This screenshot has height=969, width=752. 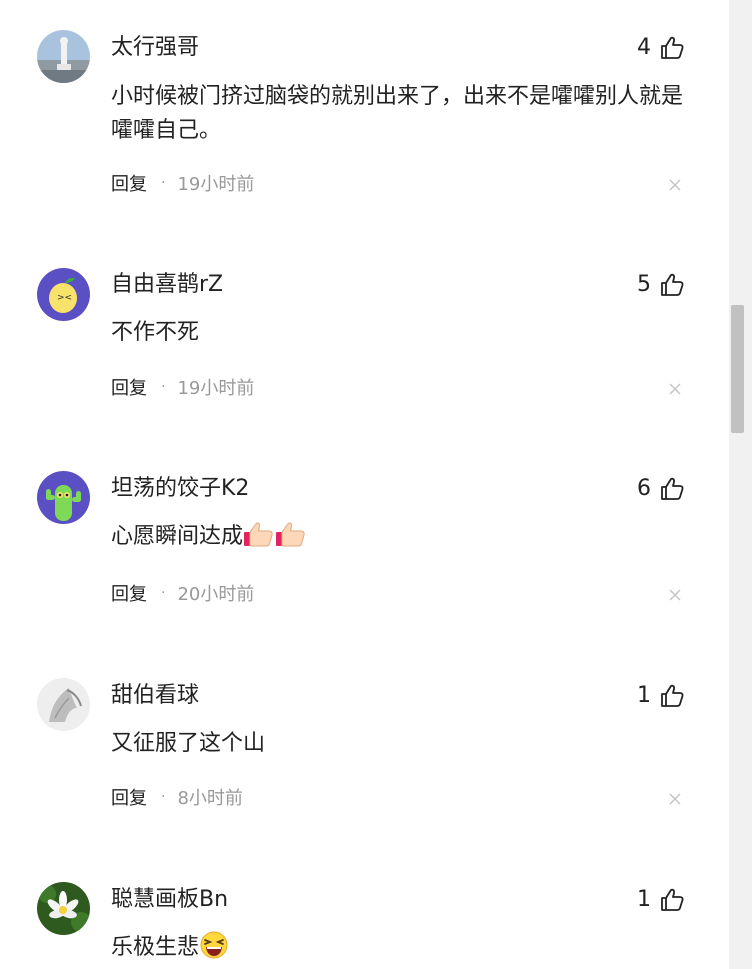 I want to click on comment-text: 小时候被门挤过脑袋的就别出来了，出来不是嚯嚯别人就是嚯嚯自己。, so click(x=397, y=113).